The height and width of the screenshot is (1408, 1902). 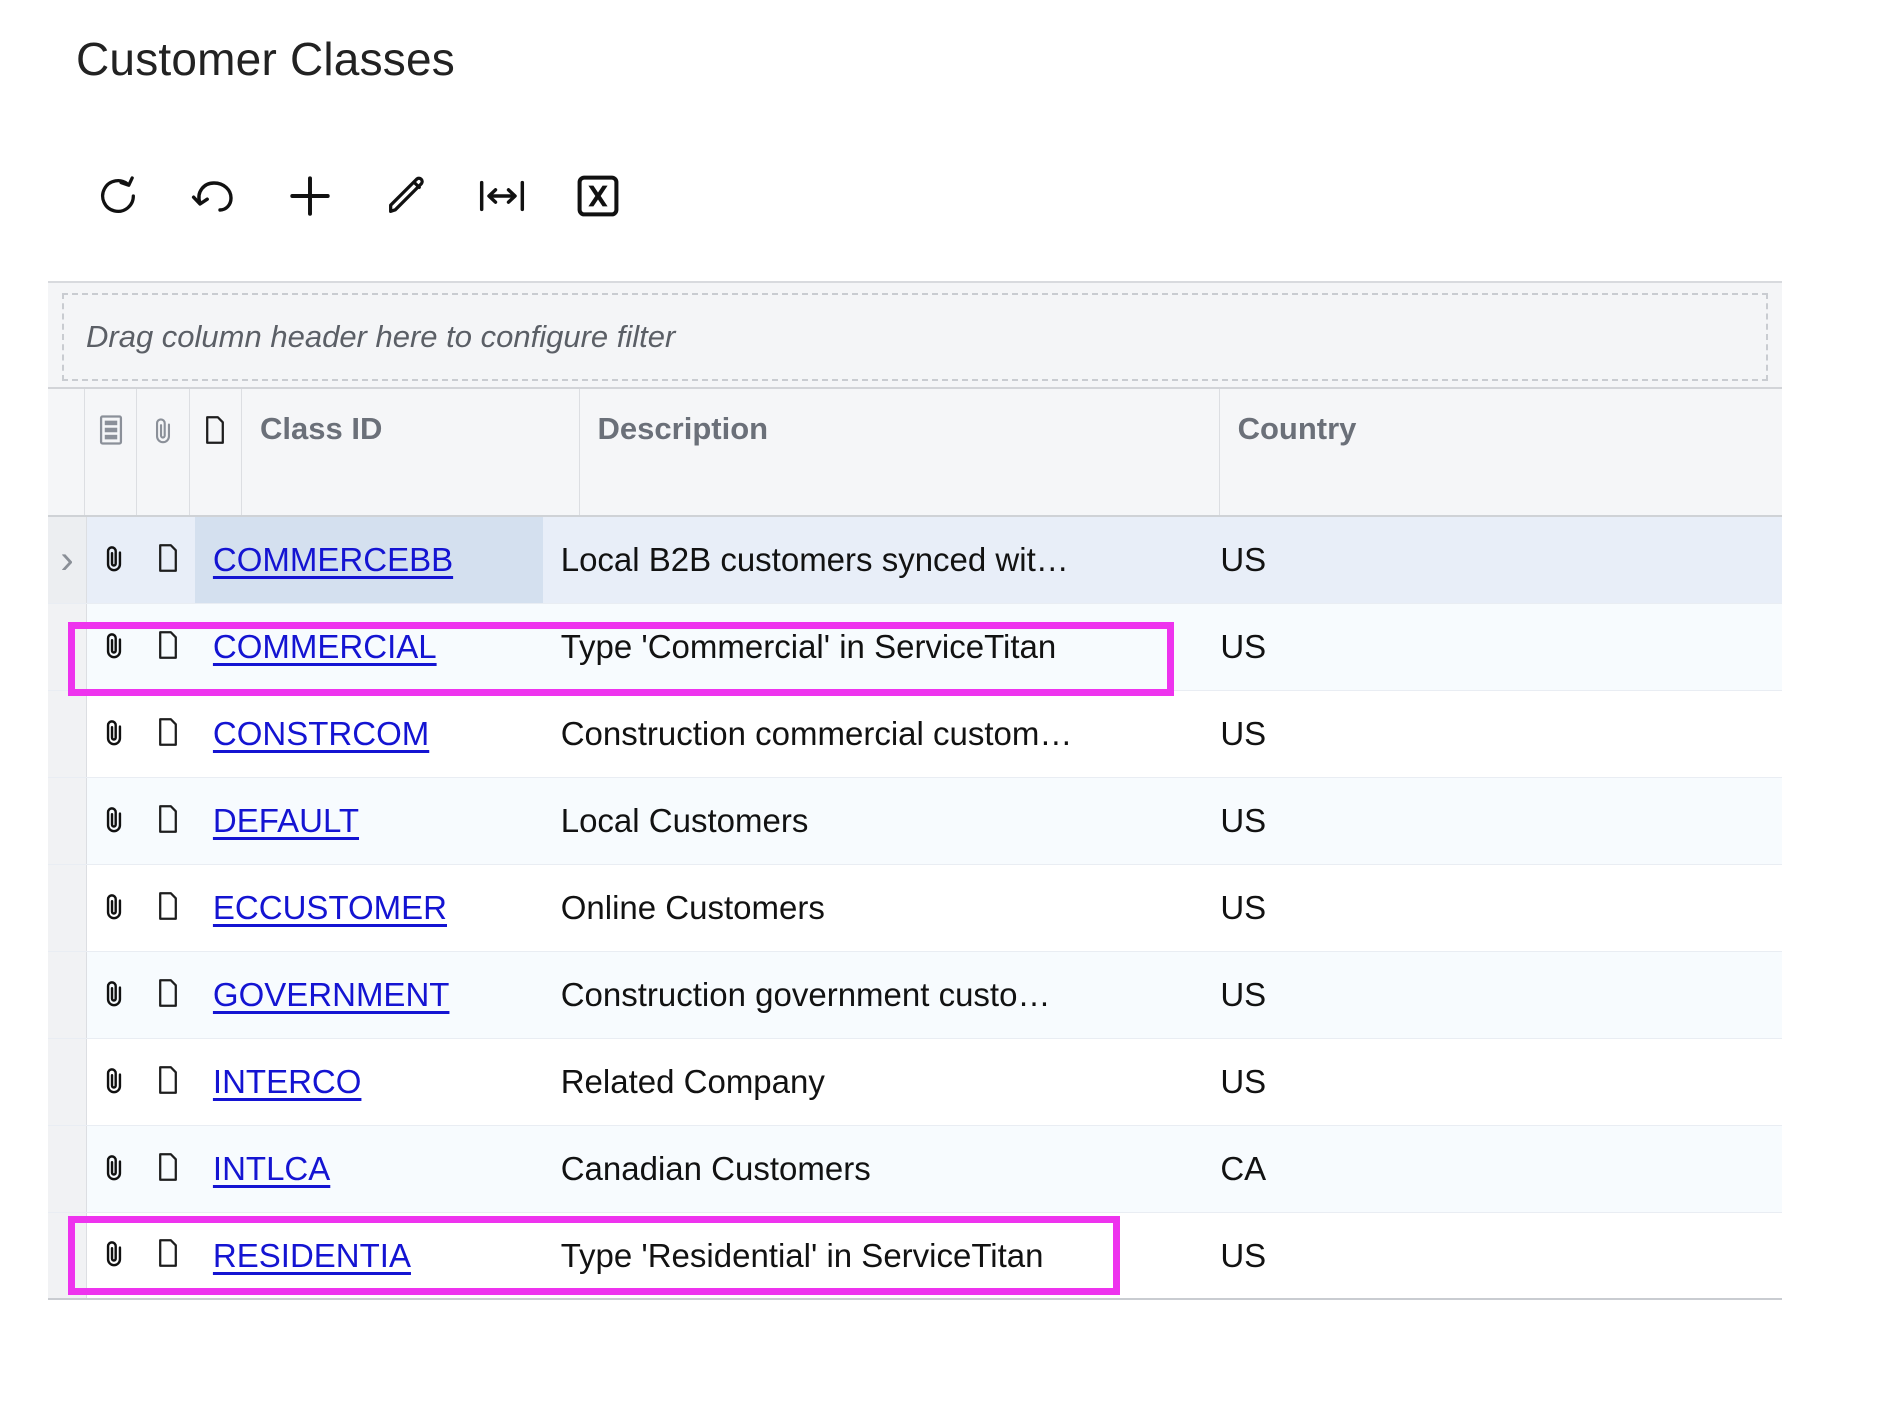 What do you see at coordinates (900, 452) in the screenshot?
I see `column-header-description: Description` at bounding box center [900, 452].